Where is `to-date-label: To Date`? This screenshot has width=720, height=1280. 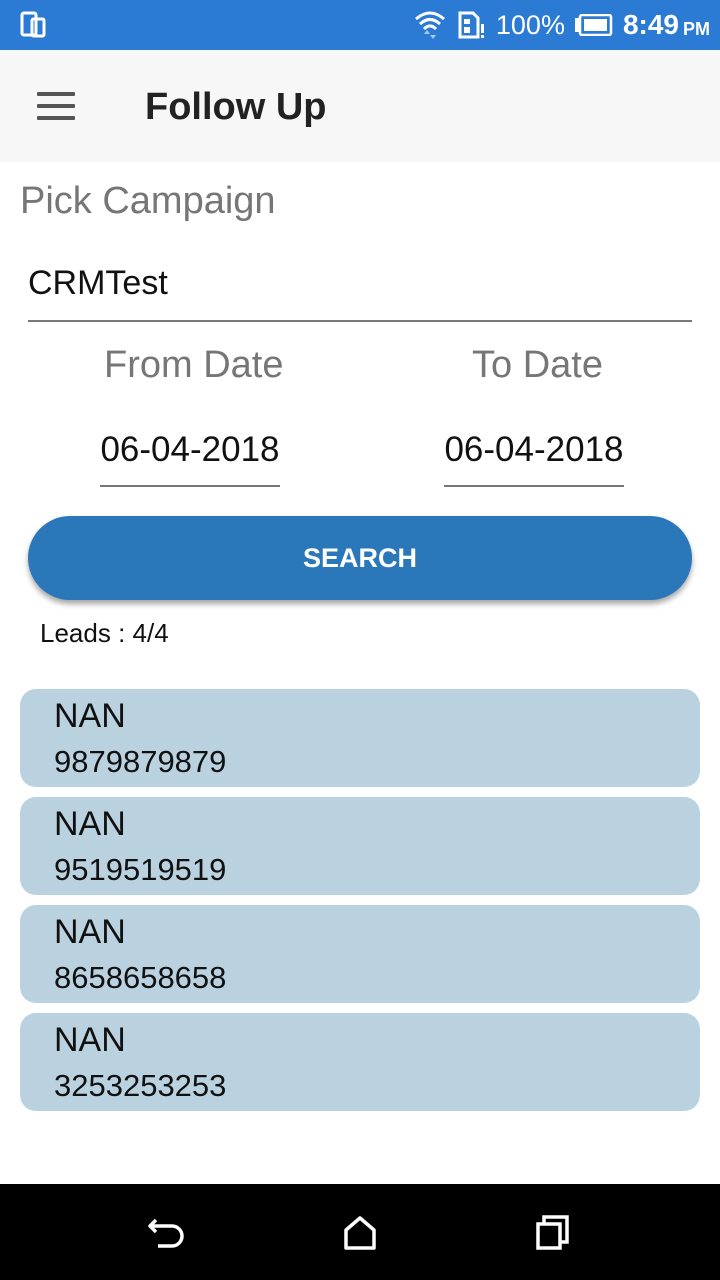 to-date-label: To Date is located at coordinates (537, 365).